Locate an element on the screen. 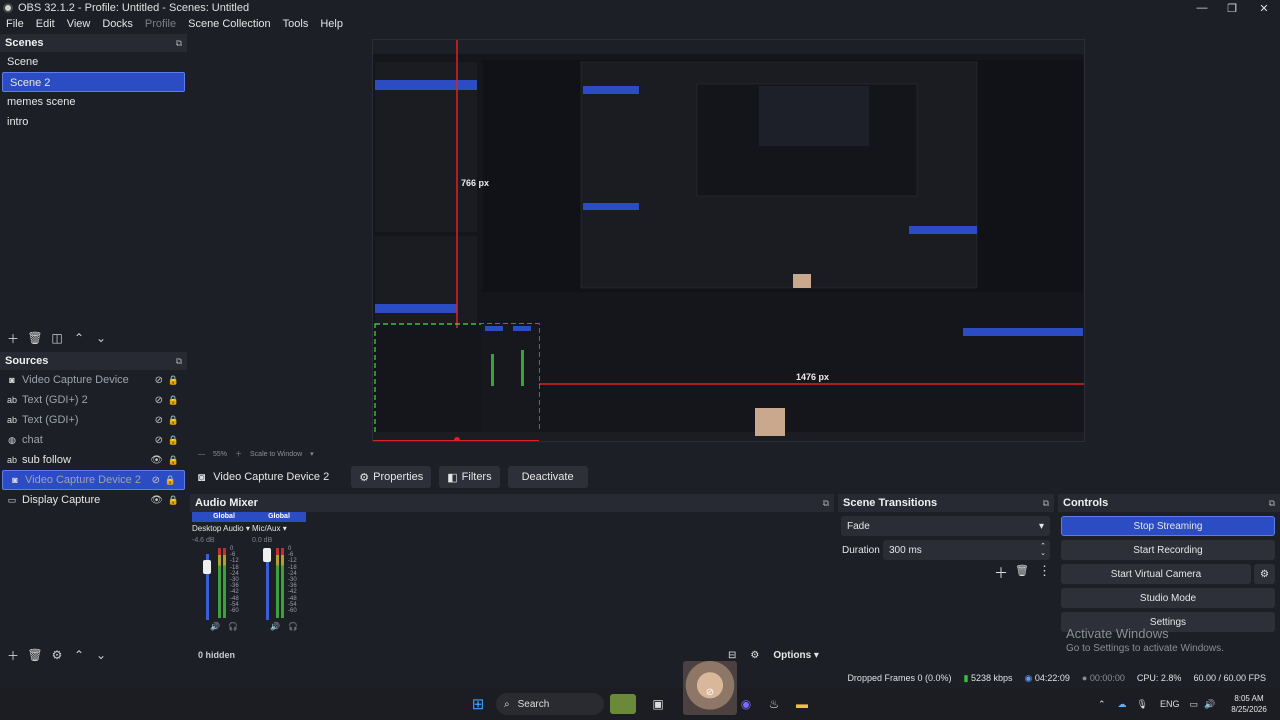 This screenshot has height=720, width=1280. chevron-up-icon: ⌃ is located at coordinates (1102, 704).